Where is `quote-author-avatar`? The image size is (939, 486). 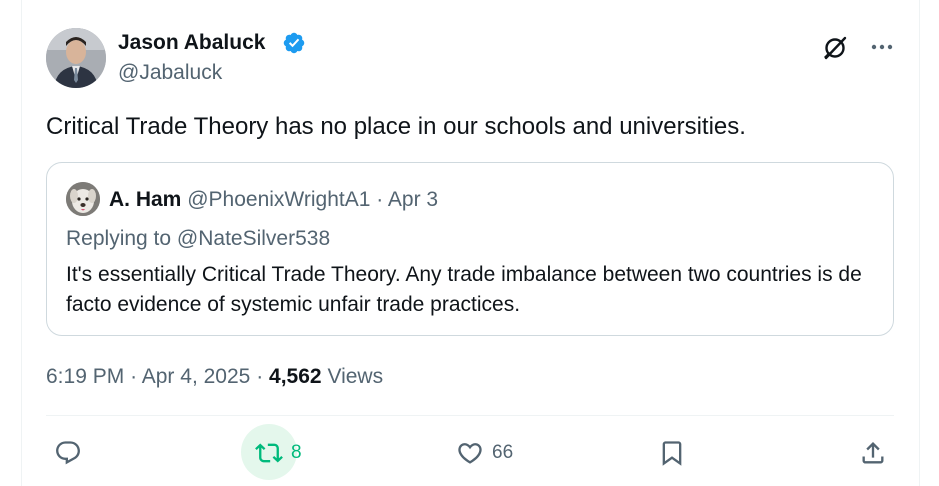 quote-author-avatar is located at coordinates (83, 199).